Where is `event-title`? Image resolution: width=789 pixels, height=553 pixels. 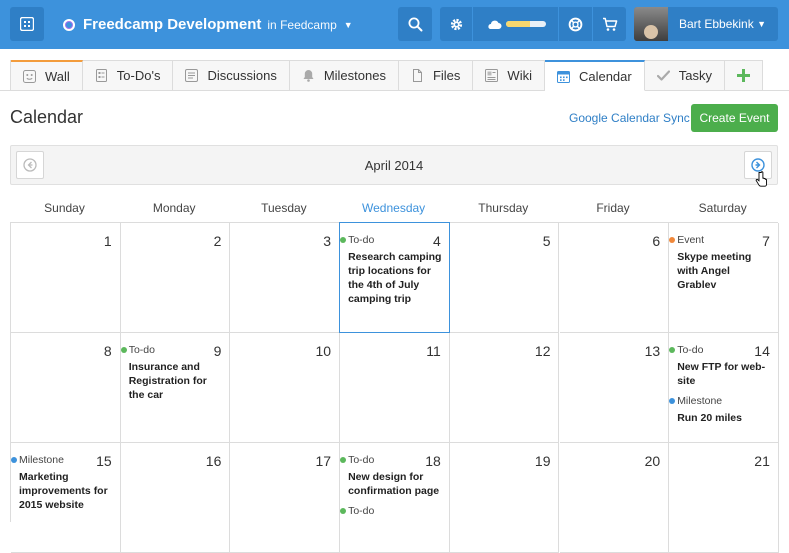 event-title is located at coordinates (395, 519).